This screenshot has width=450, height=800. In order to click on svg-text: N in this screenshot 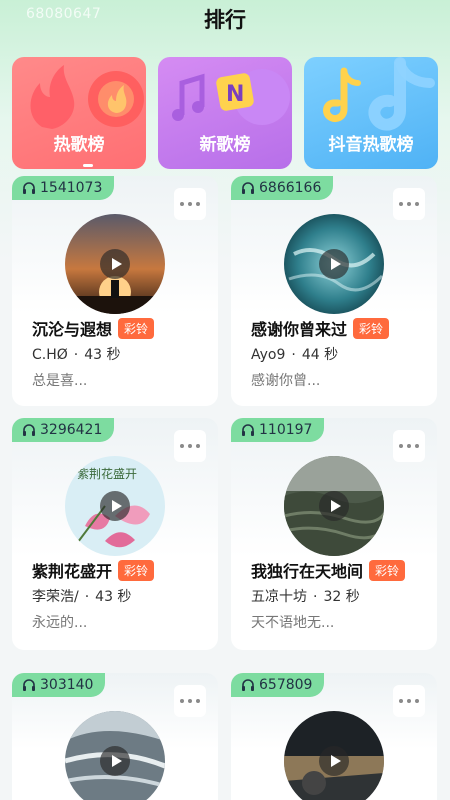, I will do `click(235, 94)`.